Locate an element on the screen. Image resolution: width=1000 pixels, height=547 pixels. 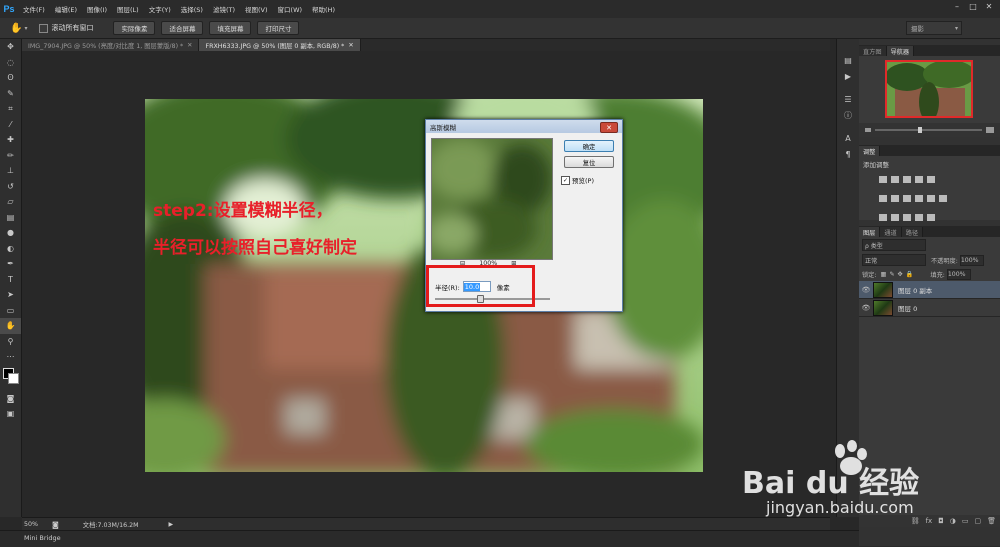
healing-brush-tool-icon: ✚ is located at coordinates (10, 140).